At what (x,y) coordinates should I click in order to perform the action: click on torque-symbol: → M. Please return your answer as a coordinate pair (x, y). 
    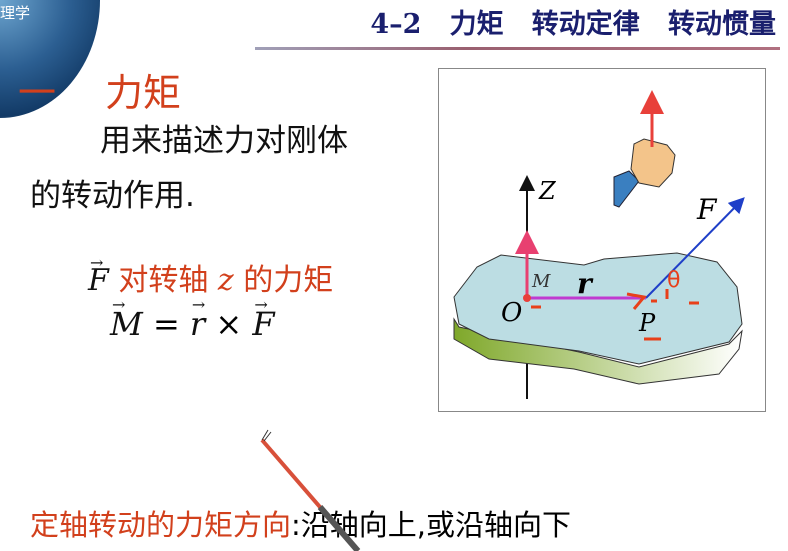
    Looking at the image, I should click on (126, 319).